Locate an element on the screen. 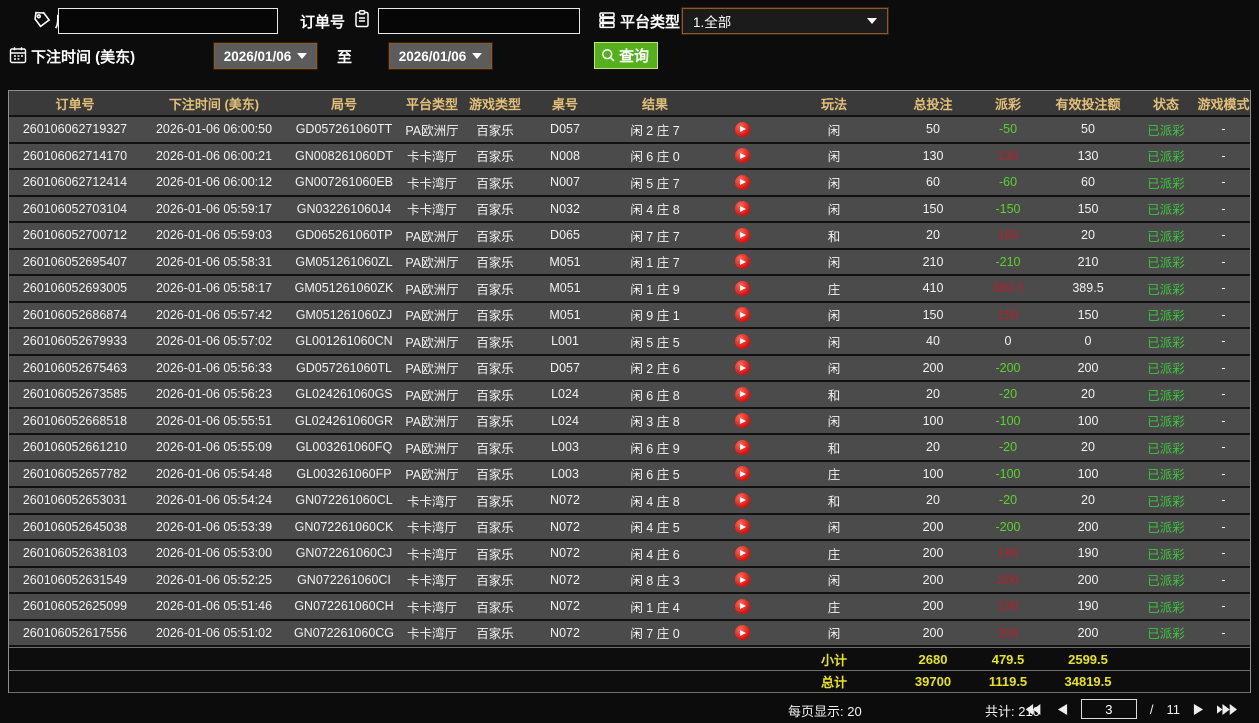  date-from-select: 2026/01/06 is located at coordinates (265, 56).